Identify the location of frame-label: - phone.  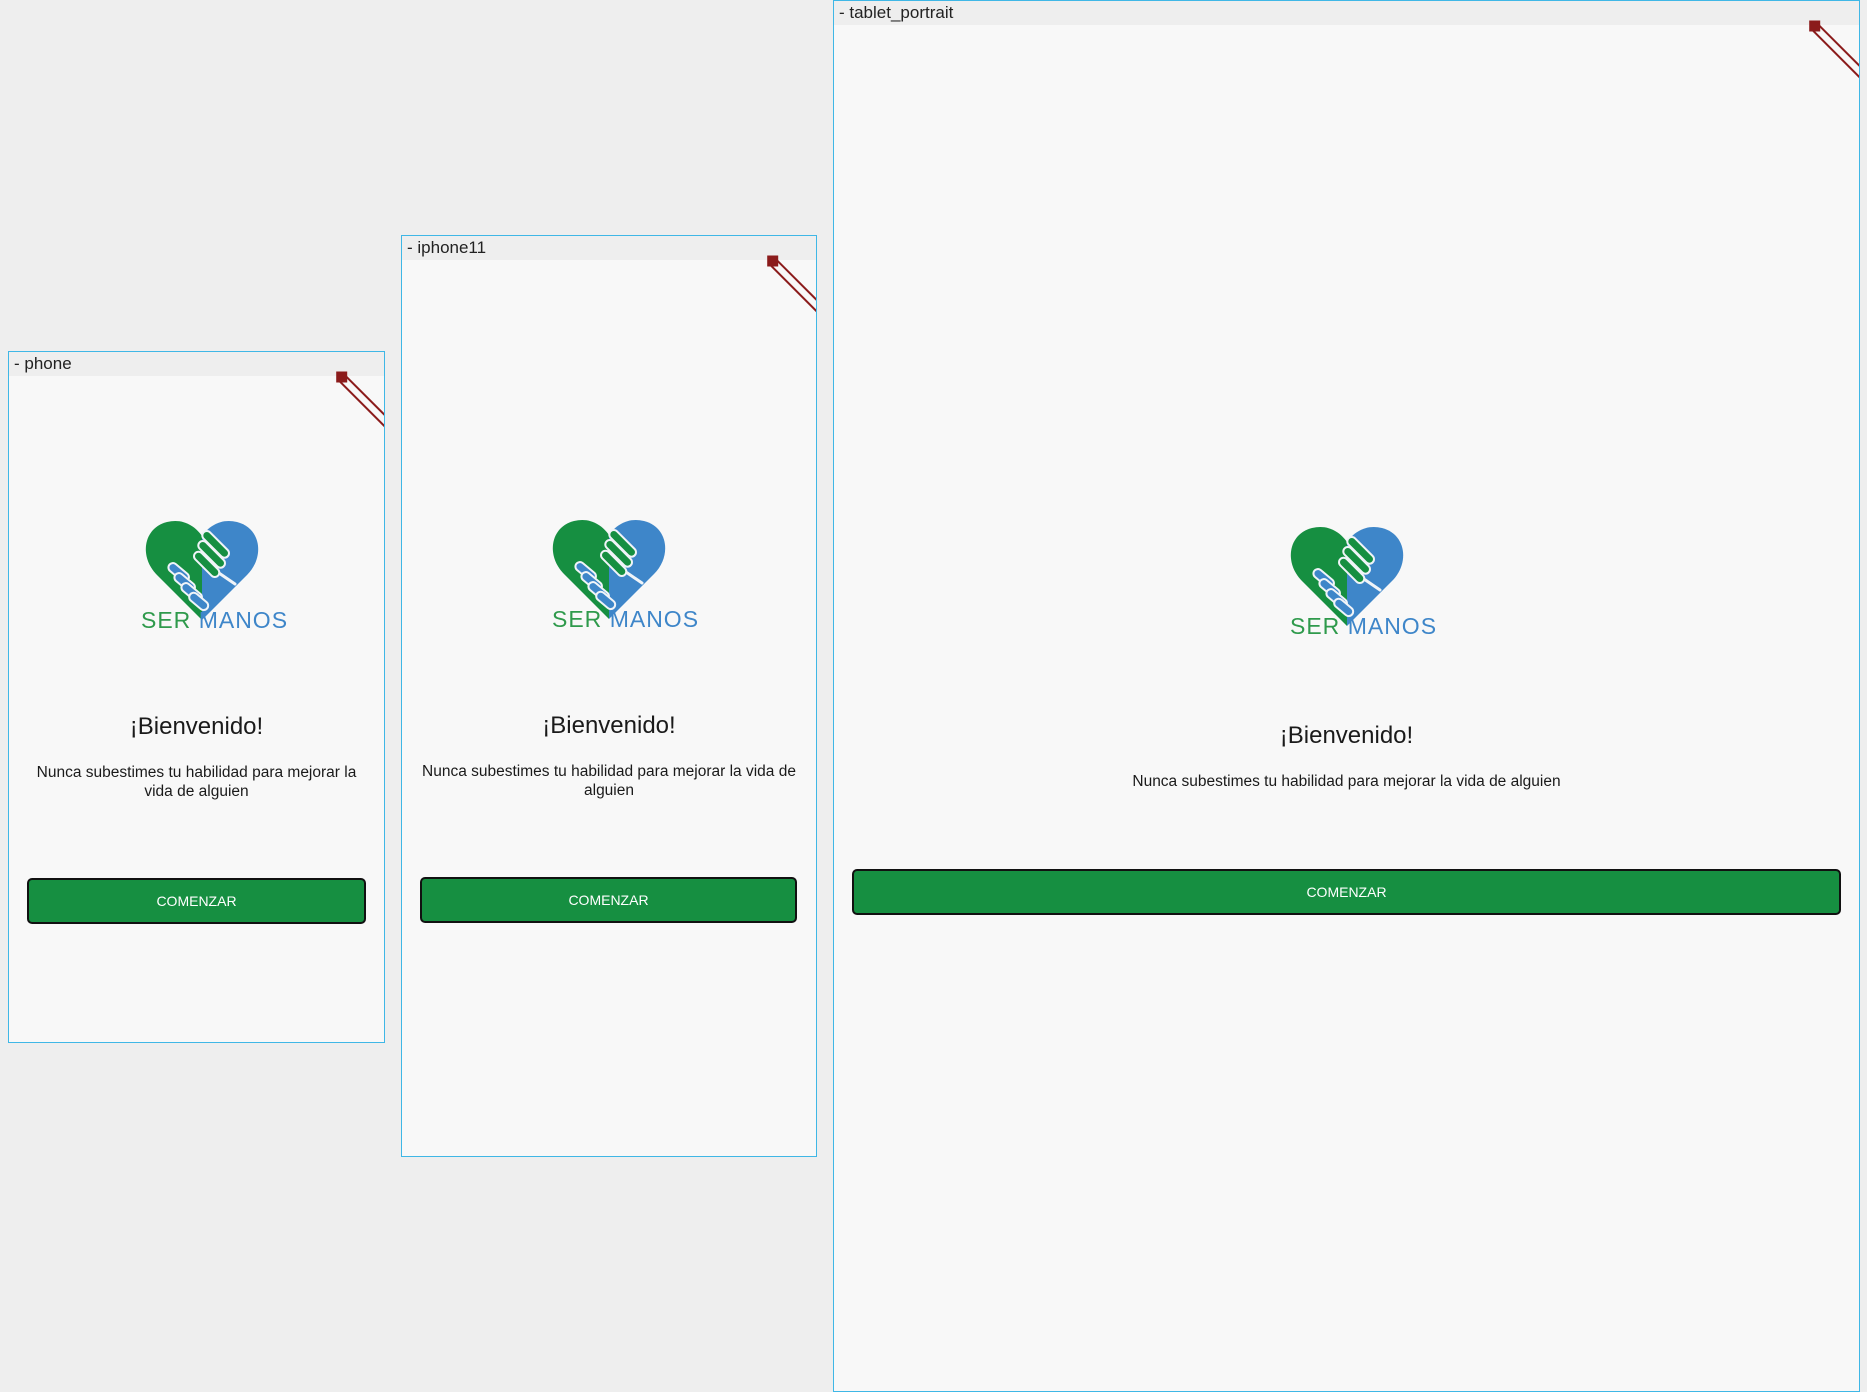
(196, 364).